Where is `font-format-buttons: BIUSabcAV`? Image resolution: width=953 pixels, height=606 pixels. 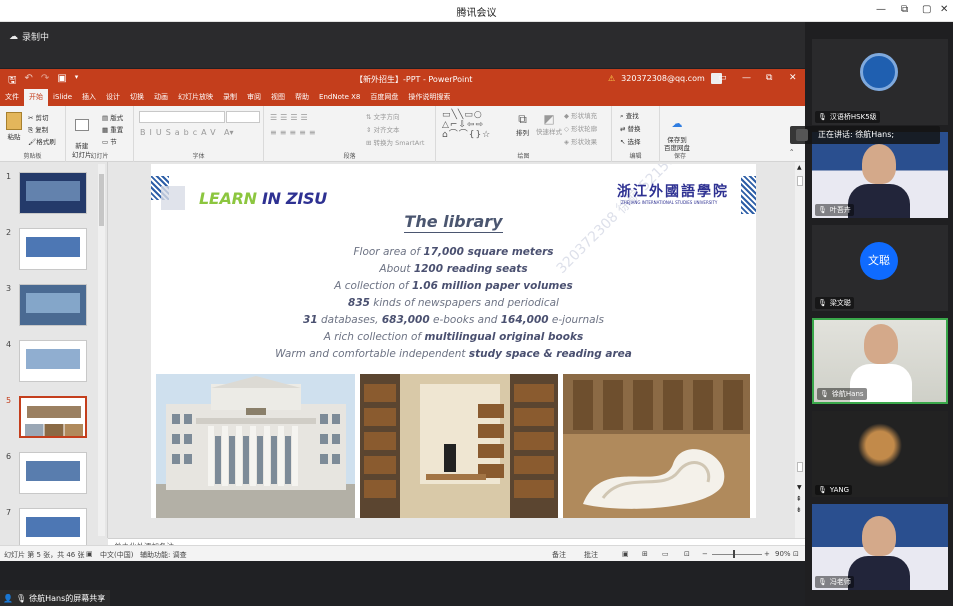 font-format-buttons: BIUSabcAV is located at coordinates (180, 132).